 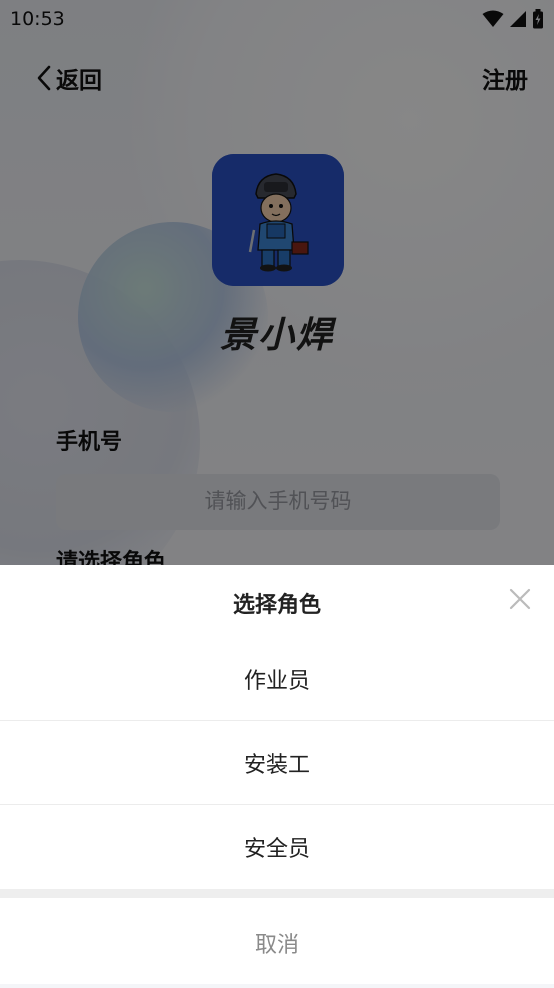 I want to click on role-option-operator: 作业员, so click(x=277, y=679).